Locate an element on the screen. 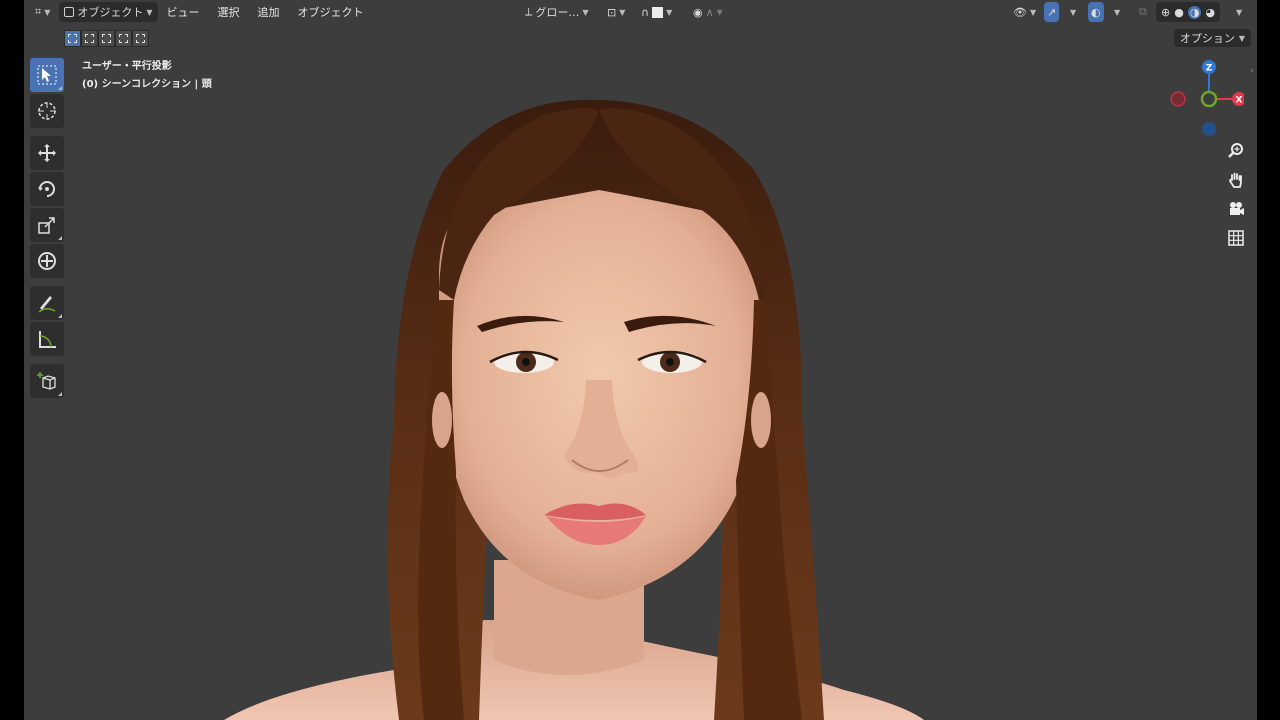  xray-icon: ⧉ is located at coordinates (1143, 11).